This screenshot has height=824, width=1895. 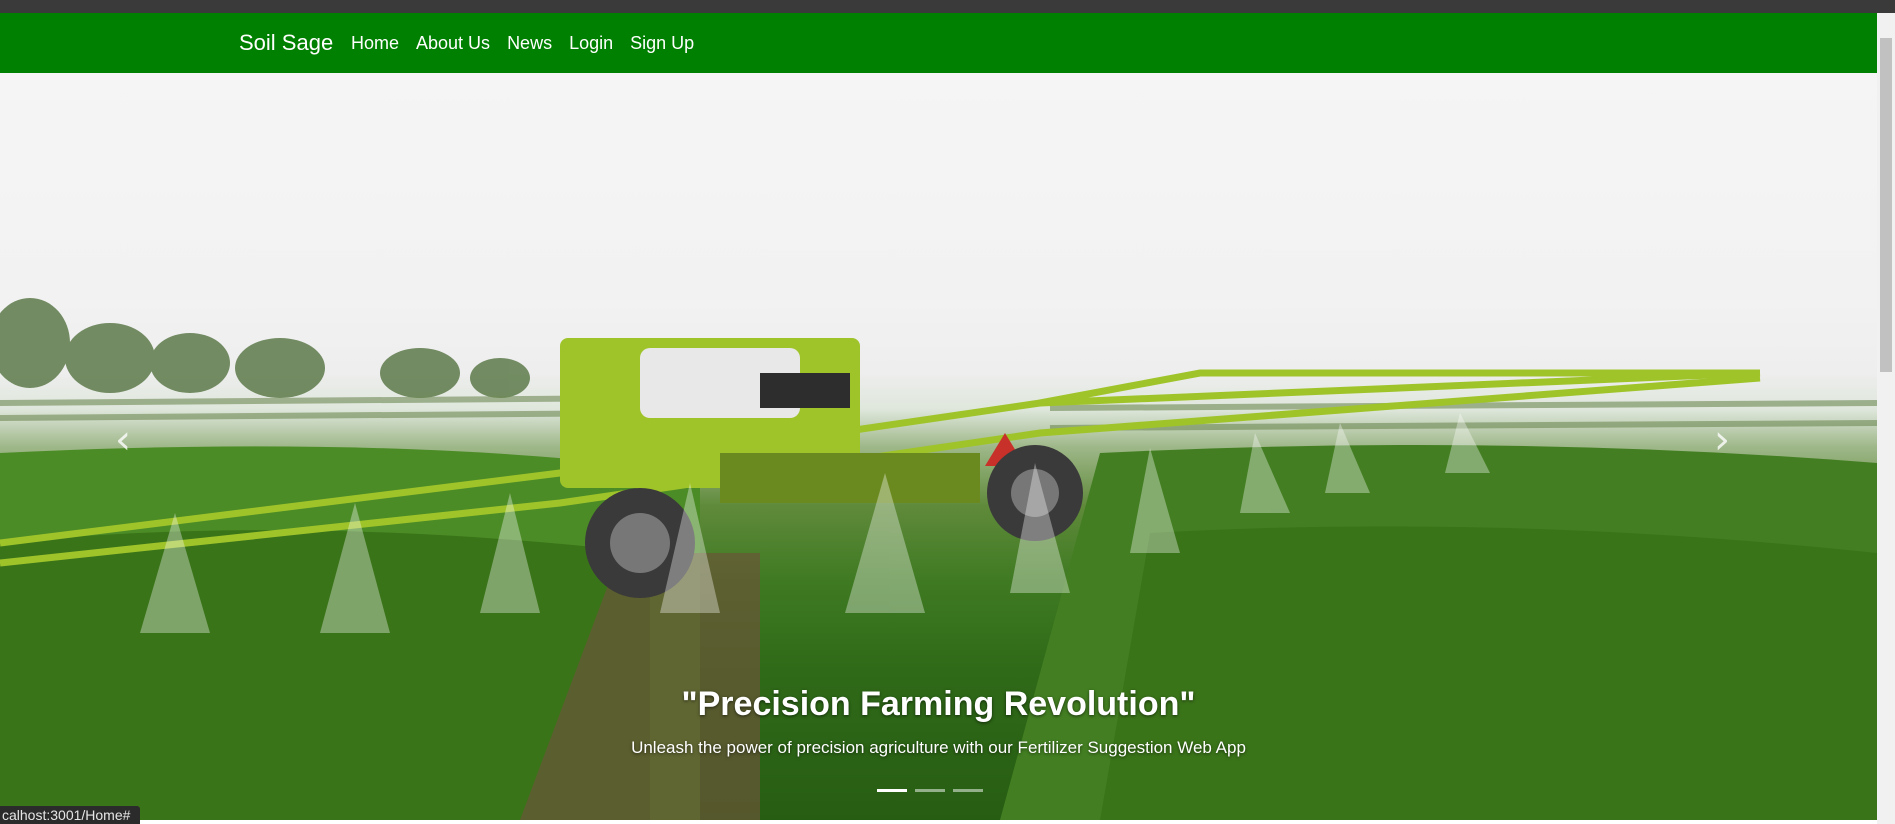 I want to click on nav-login-link: Login, so click(x=591, y=43).